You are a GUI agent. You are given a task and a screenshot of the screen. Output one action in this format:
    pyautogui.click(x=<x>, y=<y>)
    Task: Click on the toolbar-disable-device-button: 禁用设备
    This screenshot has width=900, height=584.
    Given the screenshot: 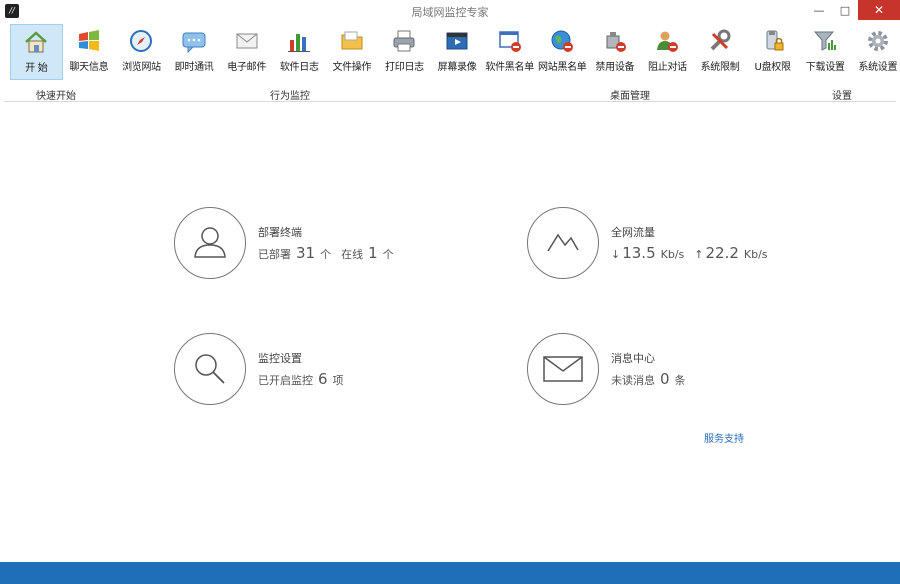 What is the action you would take?
    pyautogui.click(x=615, y=52)
    